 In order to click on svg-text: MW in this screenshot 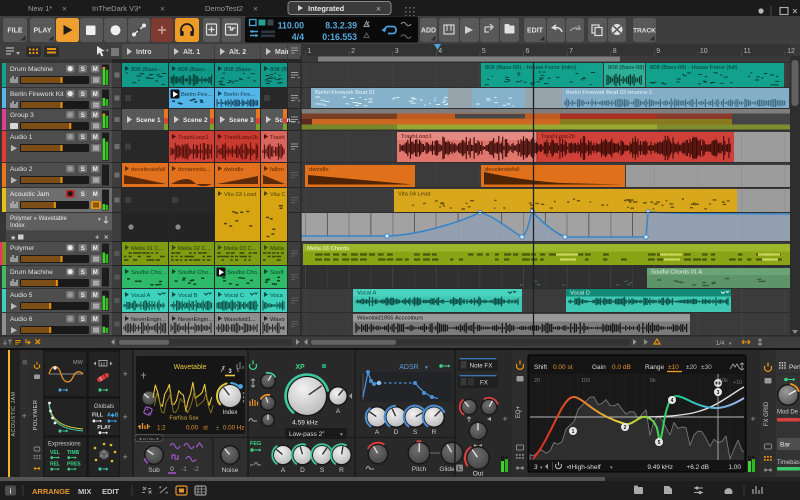, I will do `click(78, 363)`.